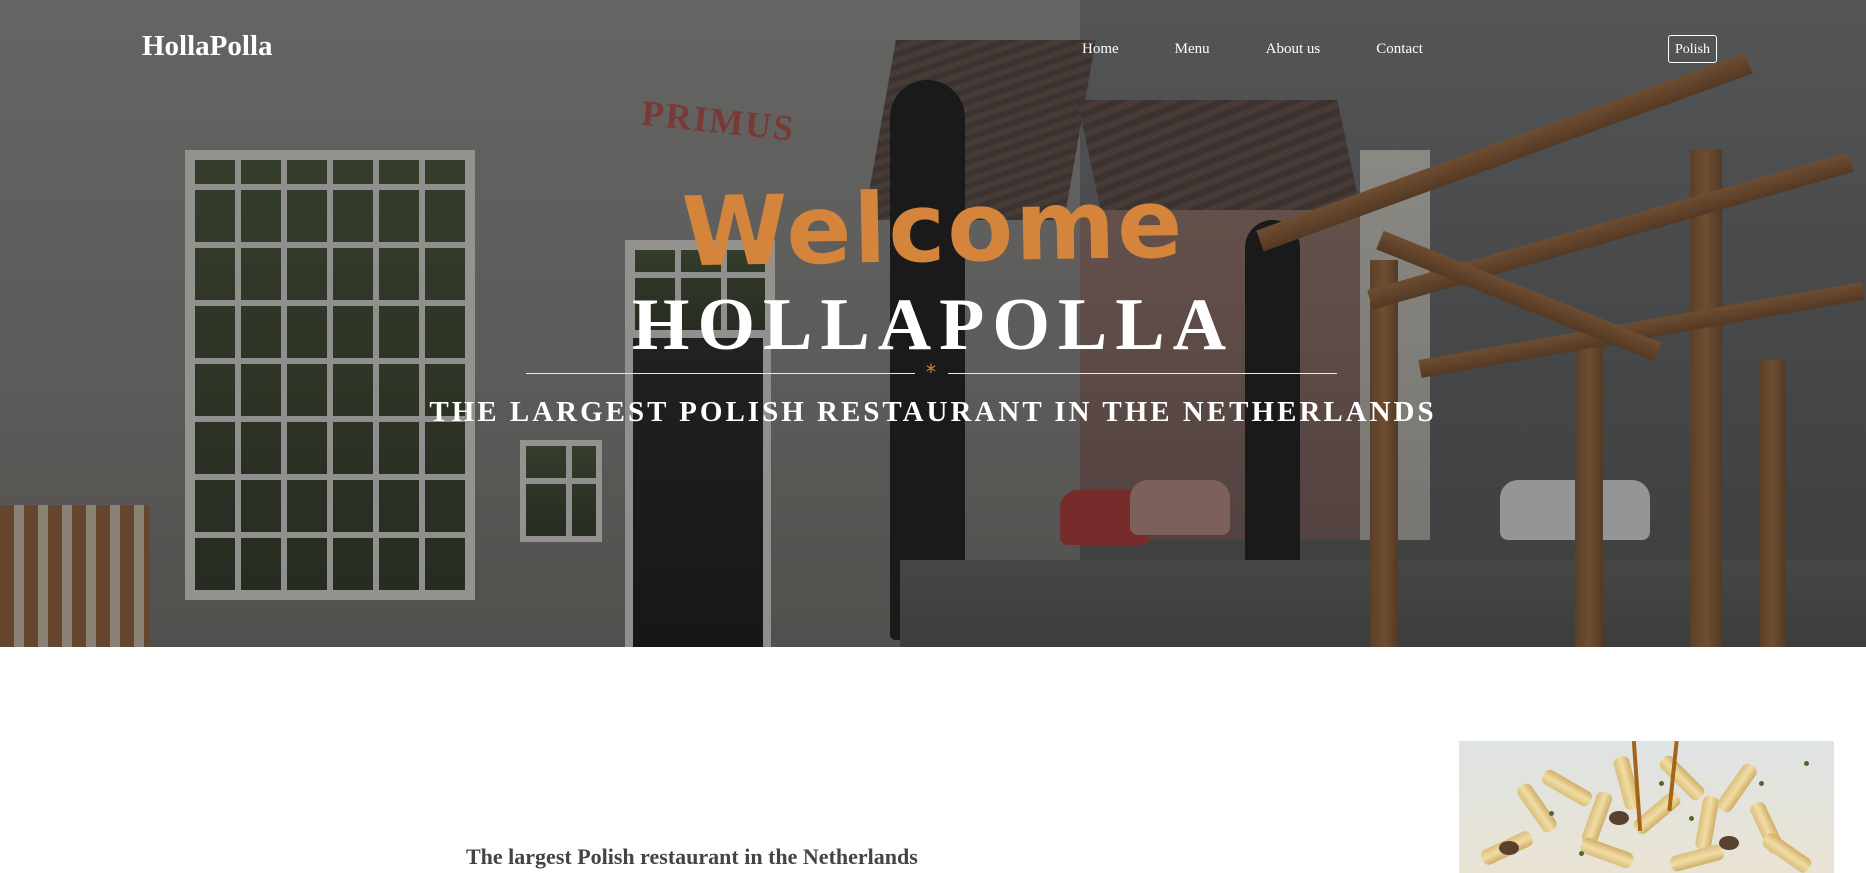  I want to click on nav-link-about-us: About us, so click(1293, 49).